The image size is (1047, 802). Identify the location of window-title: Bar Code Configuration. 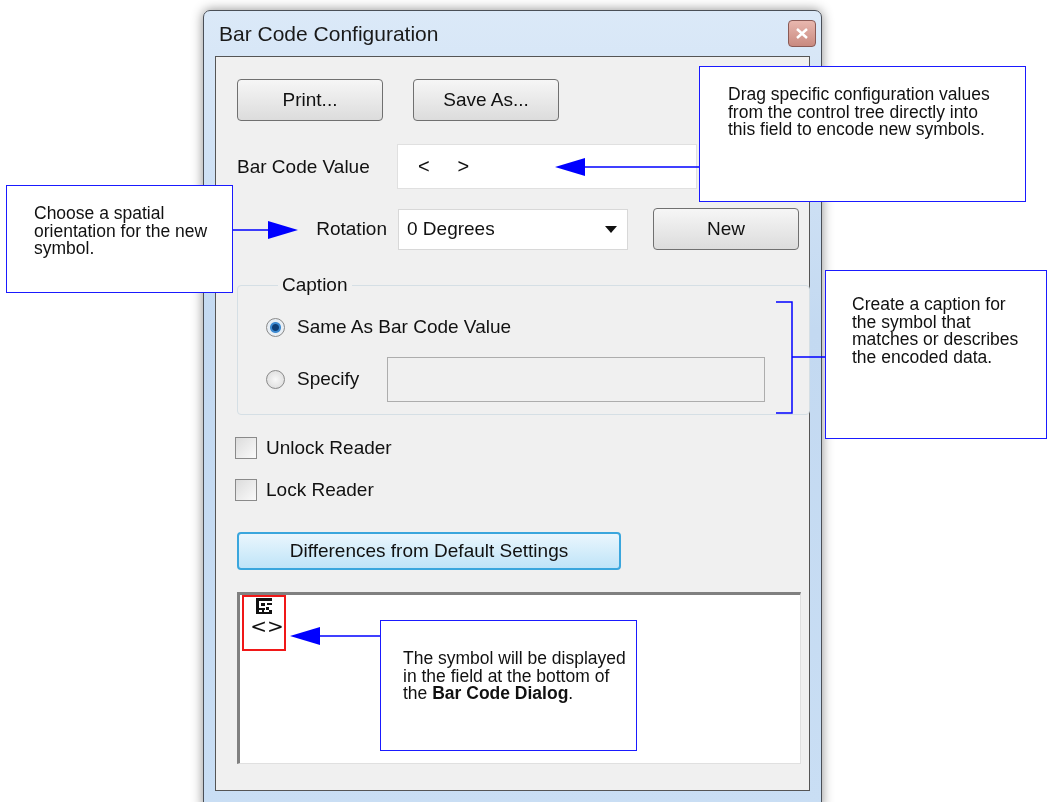
(328, 33).